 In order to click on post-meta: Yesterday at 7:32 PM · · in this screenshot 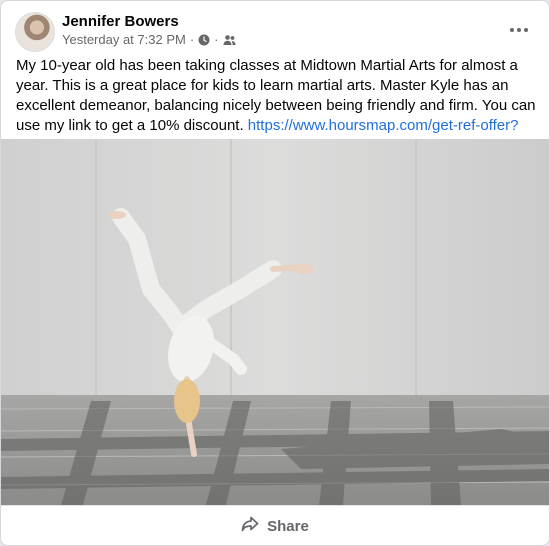, I will do `click(149, 39)`.